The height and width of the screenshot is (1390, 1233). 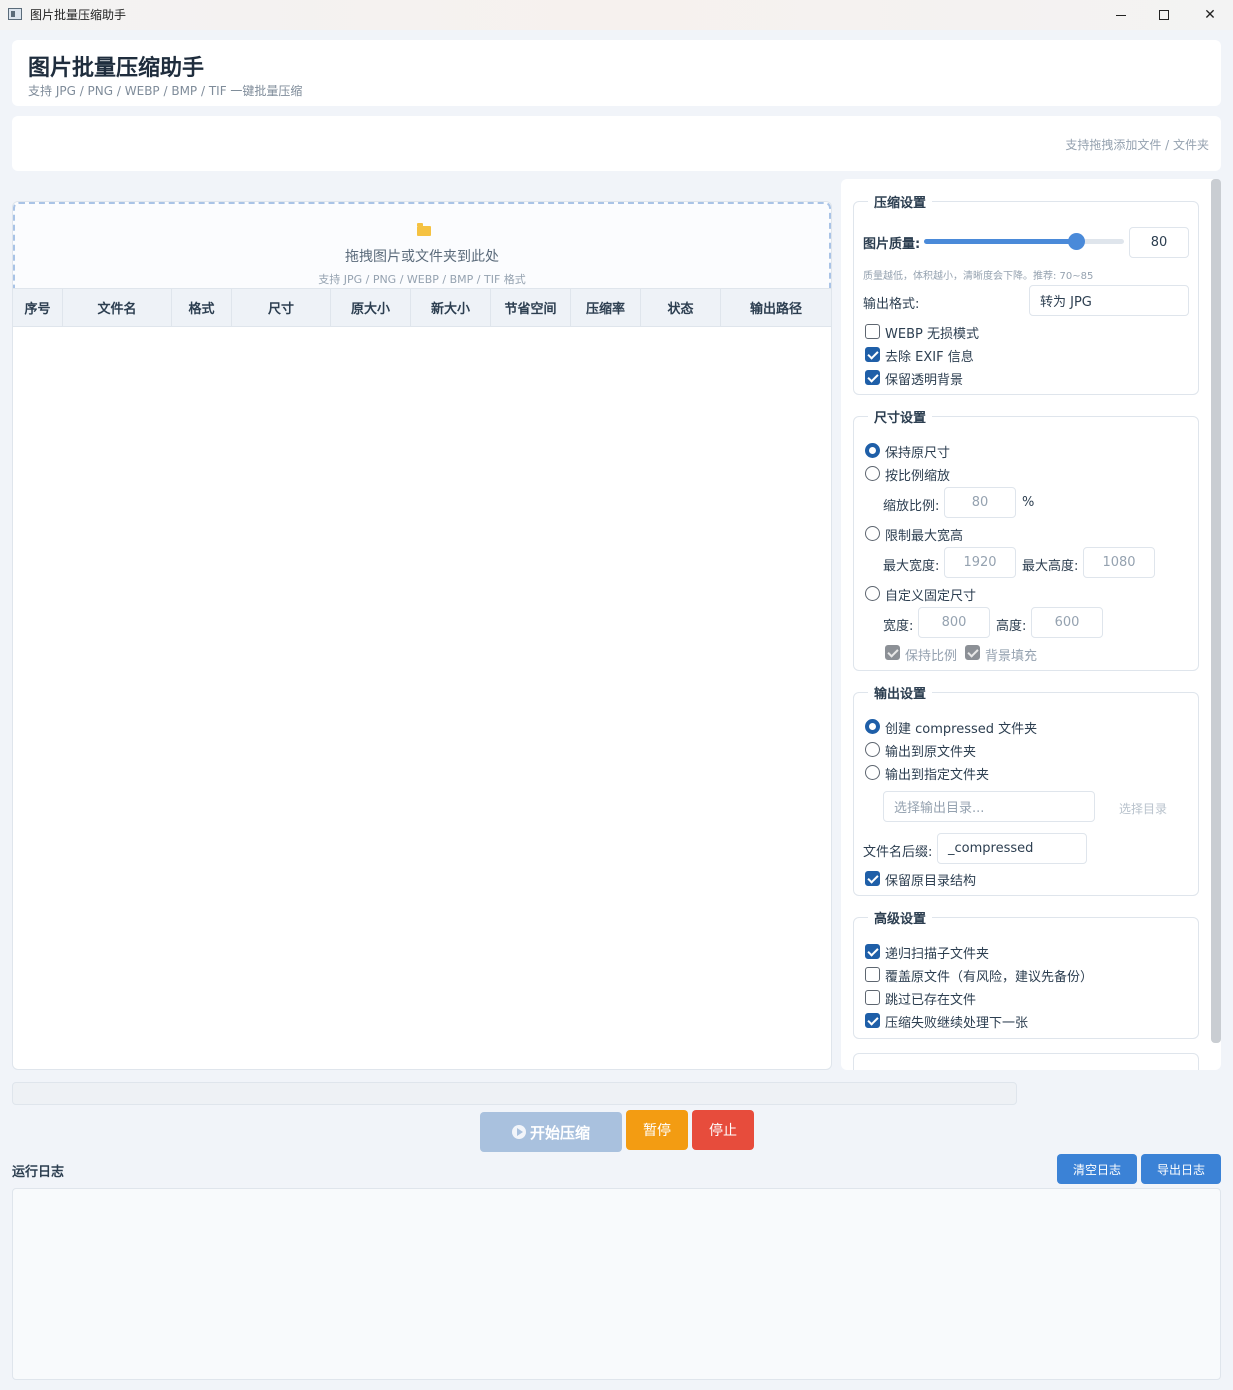 I want to click on format-select: 转为 JPG, so click(x=1109, y=300).